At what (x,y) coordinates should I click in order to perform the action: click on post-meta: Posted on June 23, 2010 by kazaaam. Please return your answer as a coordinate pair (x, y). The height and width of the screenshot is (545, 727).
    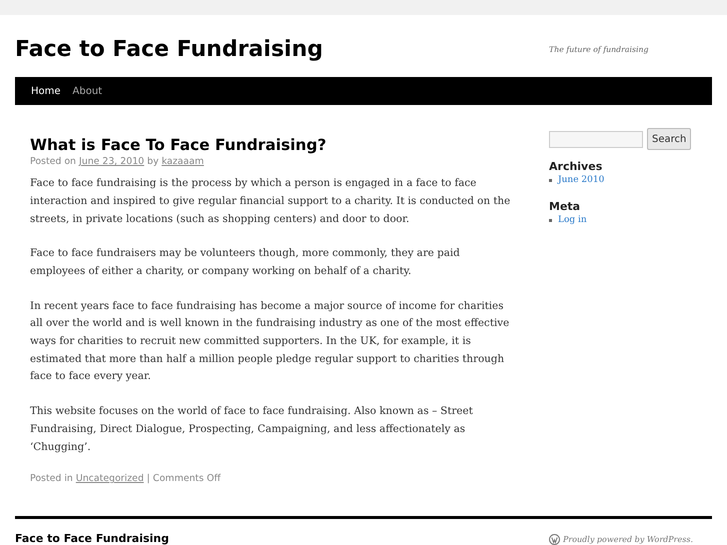
    Looking at the image, I should click on (117, 162).